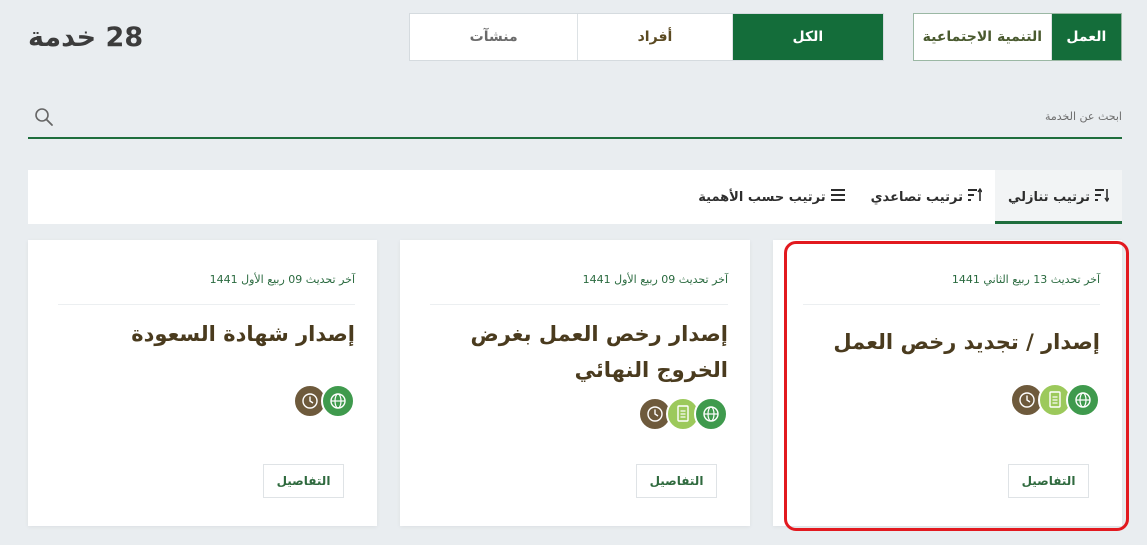 This screenshot has height=545, width=1147. I want to click on search-bar, so click(575, 117).